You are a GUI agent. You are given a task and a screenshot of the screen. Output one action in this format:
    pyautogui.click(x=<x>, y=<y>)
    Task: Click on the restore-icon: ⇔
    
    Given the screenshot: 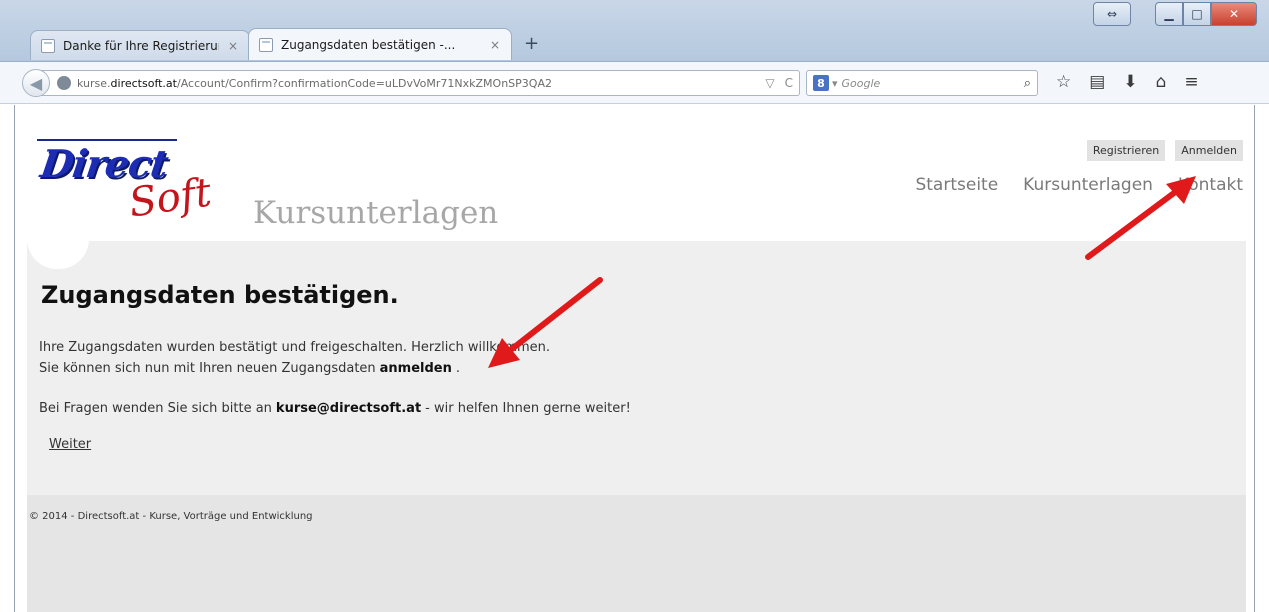 What is the action you would take?
    pyautogui.click(x=1112, y=14)
    